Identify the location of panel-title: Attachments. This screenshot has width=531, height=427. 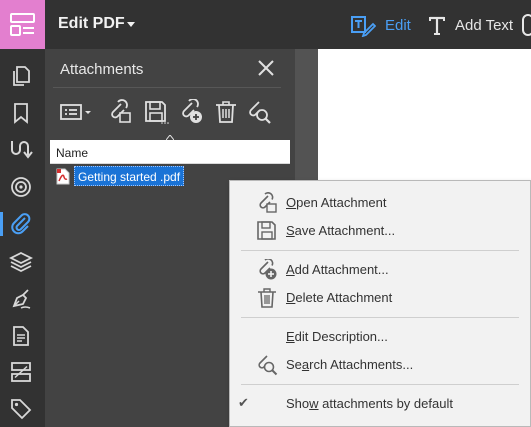
(102, 69).